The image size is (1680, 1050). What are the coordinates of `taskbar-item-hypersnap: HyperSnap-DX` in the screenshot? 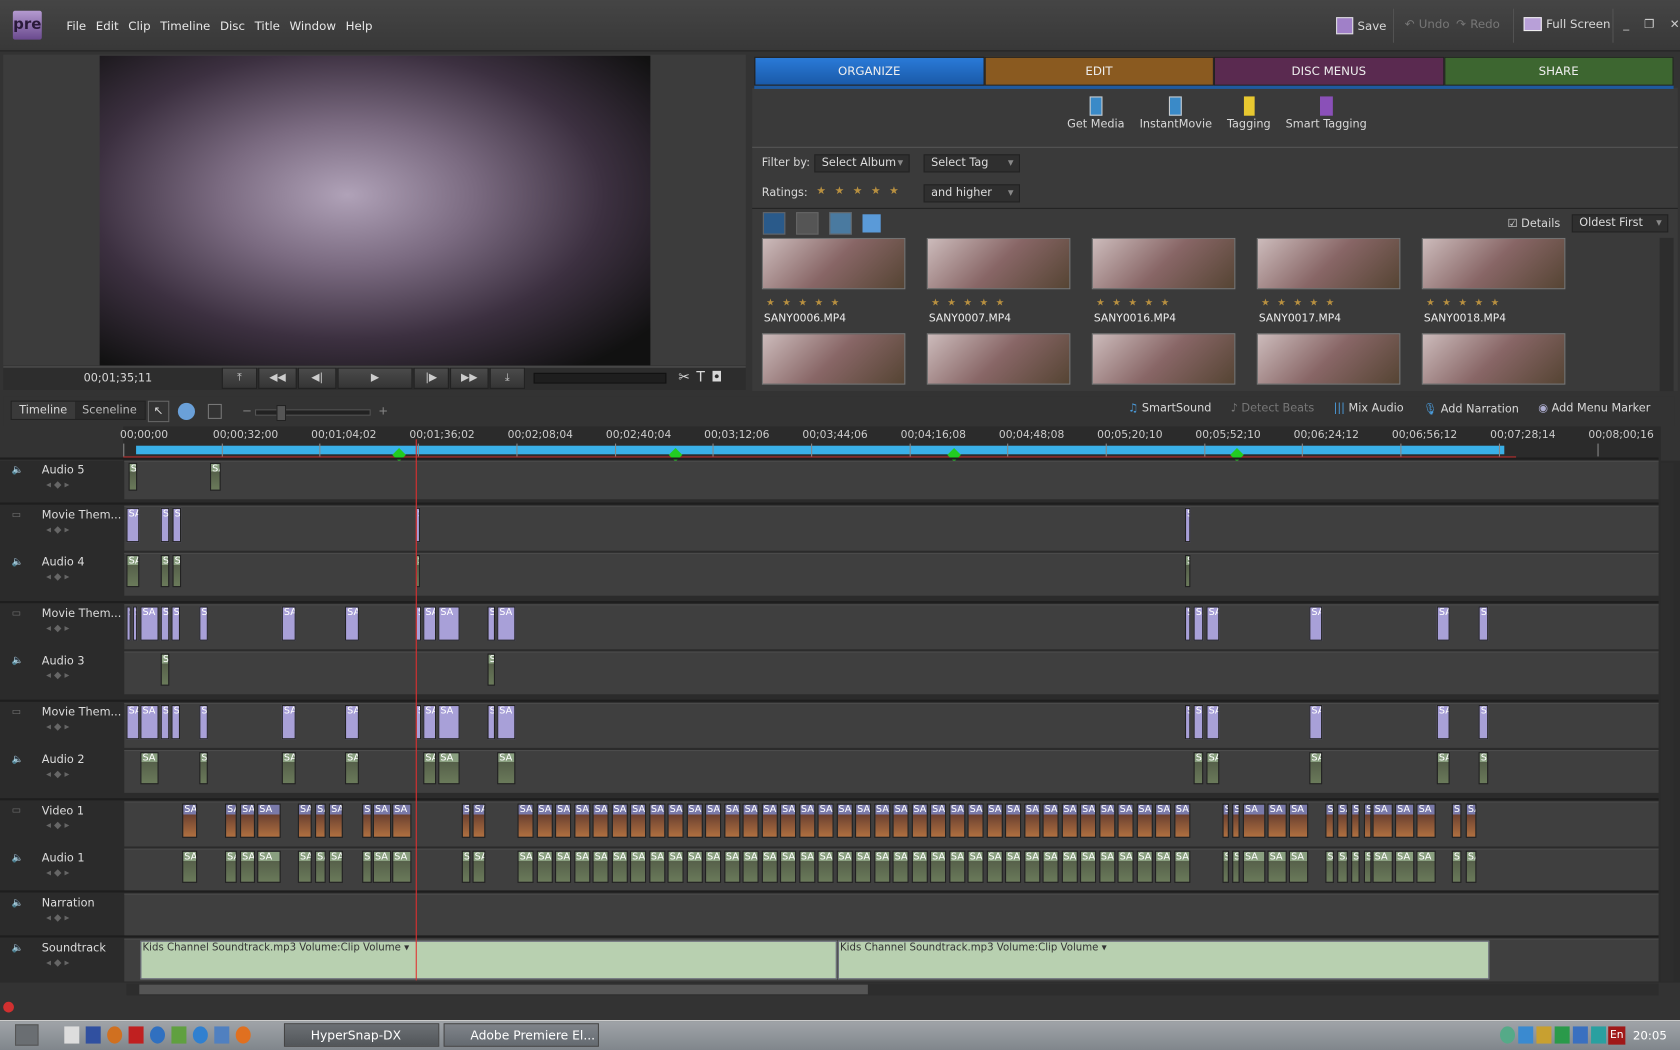 It's located at (361, 1035).